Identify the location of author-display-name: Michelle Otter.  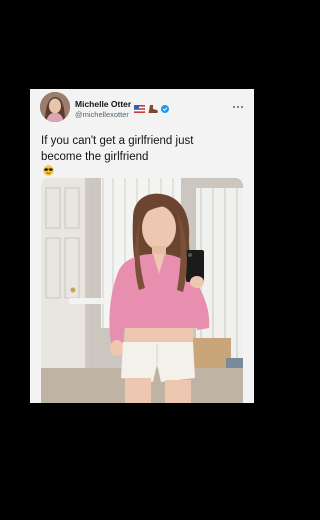
(103, 104).